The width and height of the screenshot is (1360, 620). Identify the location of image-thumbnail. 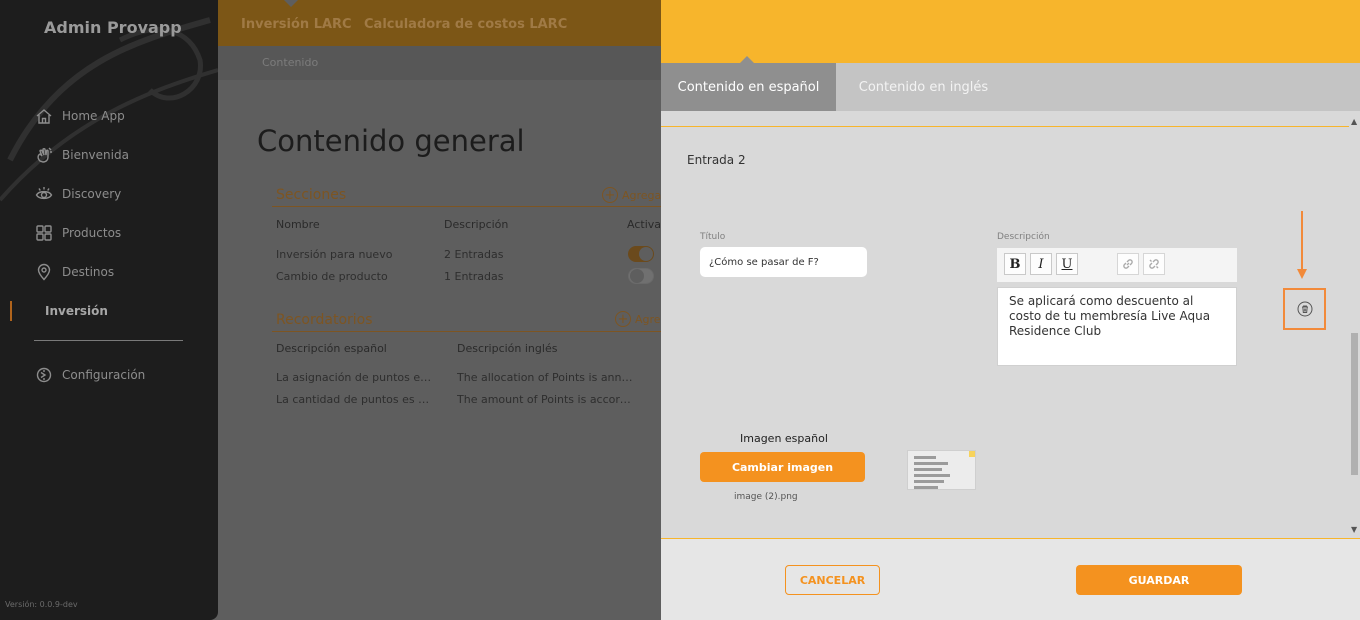
(941, 470).